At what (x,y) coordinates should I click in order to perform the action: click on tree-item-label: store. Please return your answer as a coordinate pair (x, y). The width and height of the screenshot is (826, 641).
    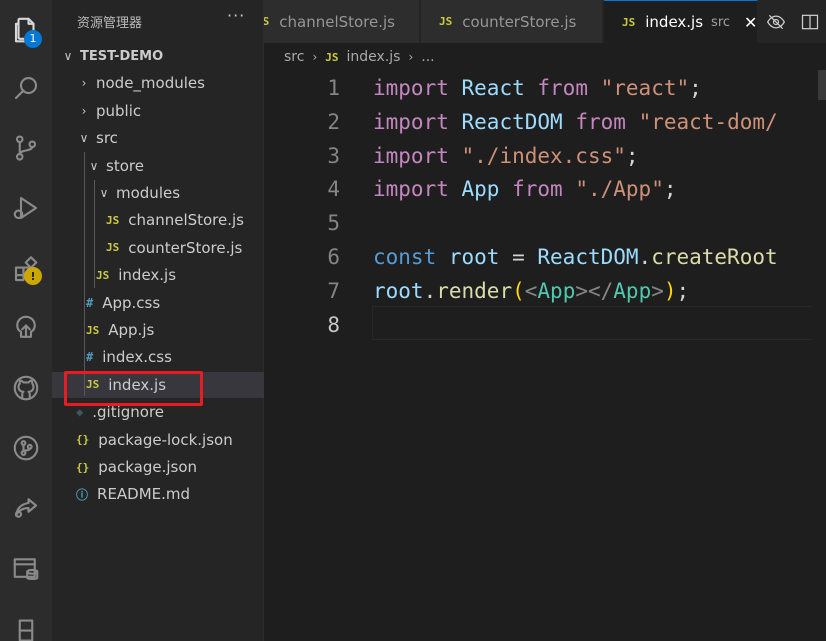
    Looking at the image, I should click on (125, 165).